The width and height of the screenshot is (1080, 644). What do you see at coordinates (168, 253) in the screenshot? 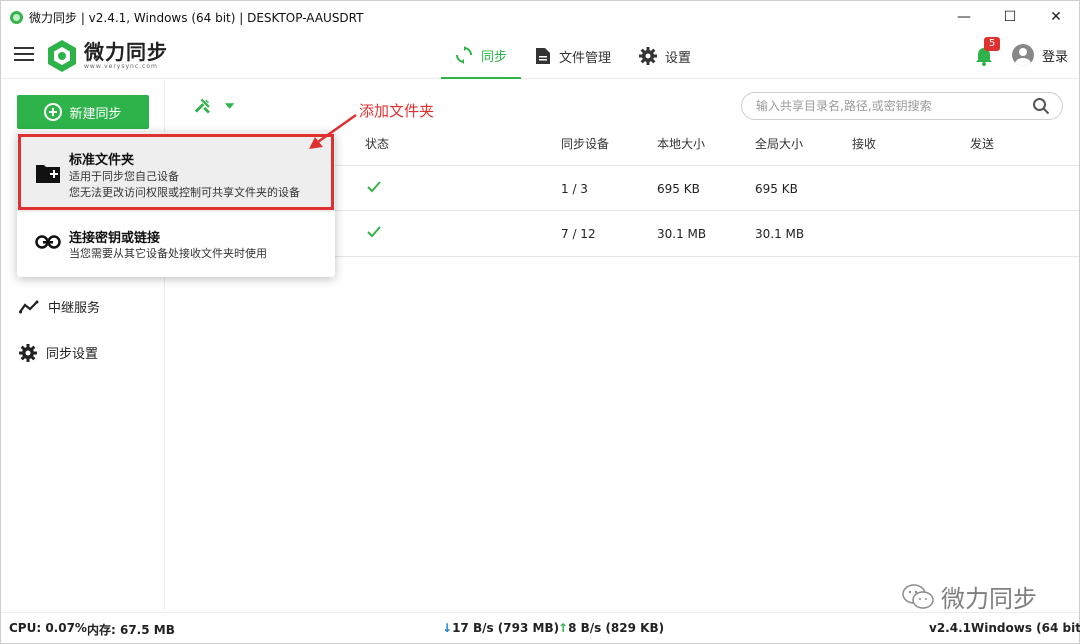
I see `menu-item-desc: 当您需要从其它设备处接收文件夹时使用` at bounding box center [168, 253].